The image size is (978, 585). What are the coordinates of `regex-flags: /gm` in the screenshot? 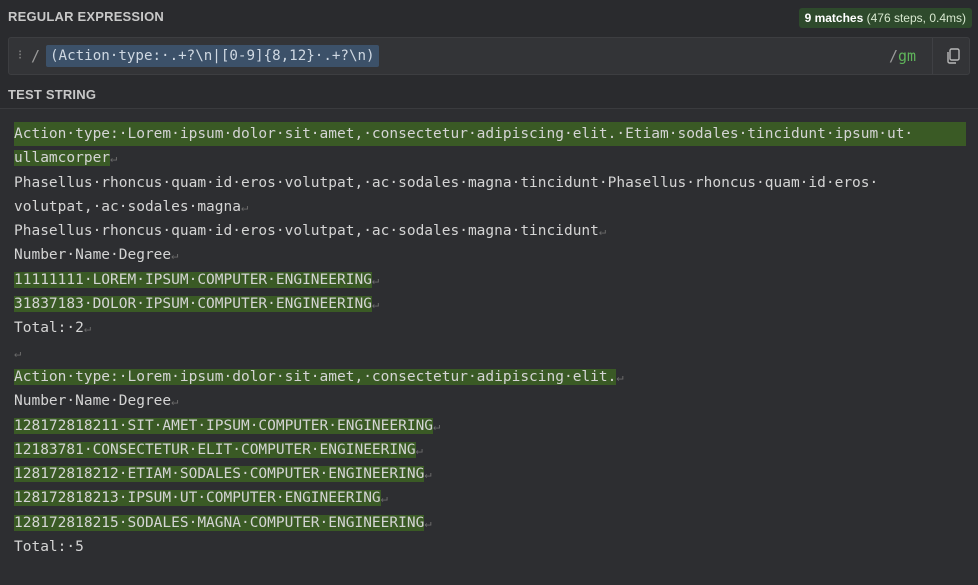 It's located at (902, 56).